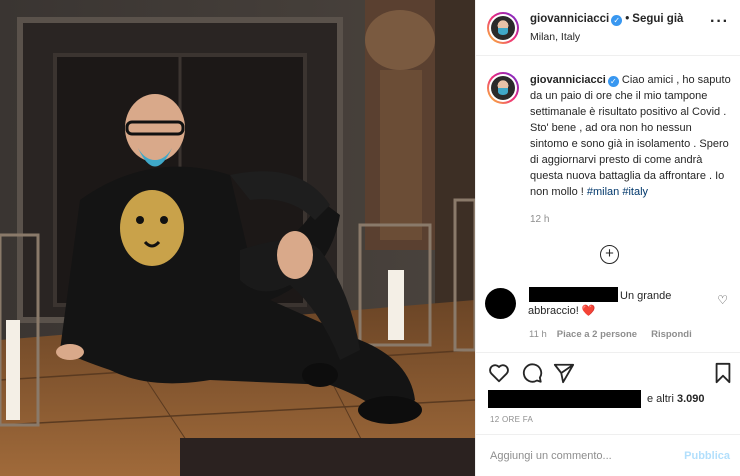 The width and height of the screenshot is (740, 476). Describe the element at coordinates (722, 300) in the screenshot. I see `comment-like-heart-icon: ♡` at that location.